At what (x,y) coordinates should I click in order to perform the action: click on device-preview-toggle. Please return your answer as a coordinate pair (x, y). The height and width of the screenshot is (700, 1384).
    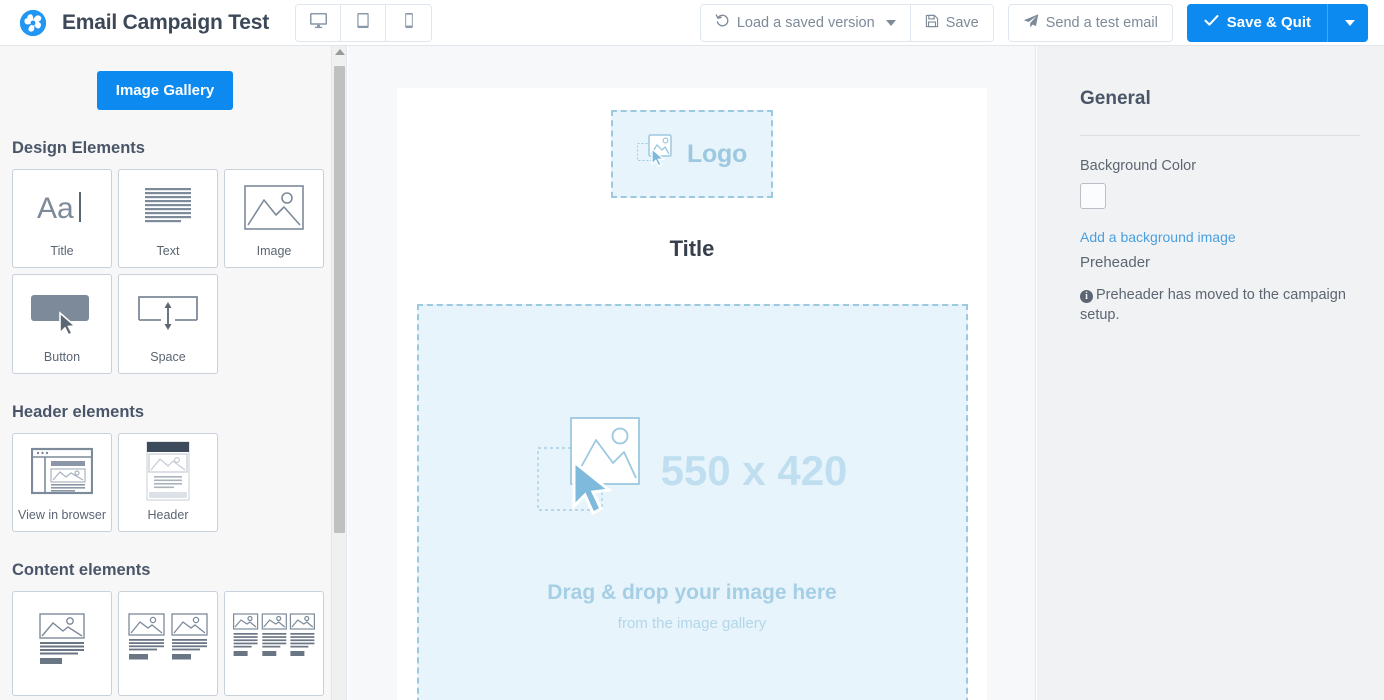
    Looking at the image, I should click on (364, 22).